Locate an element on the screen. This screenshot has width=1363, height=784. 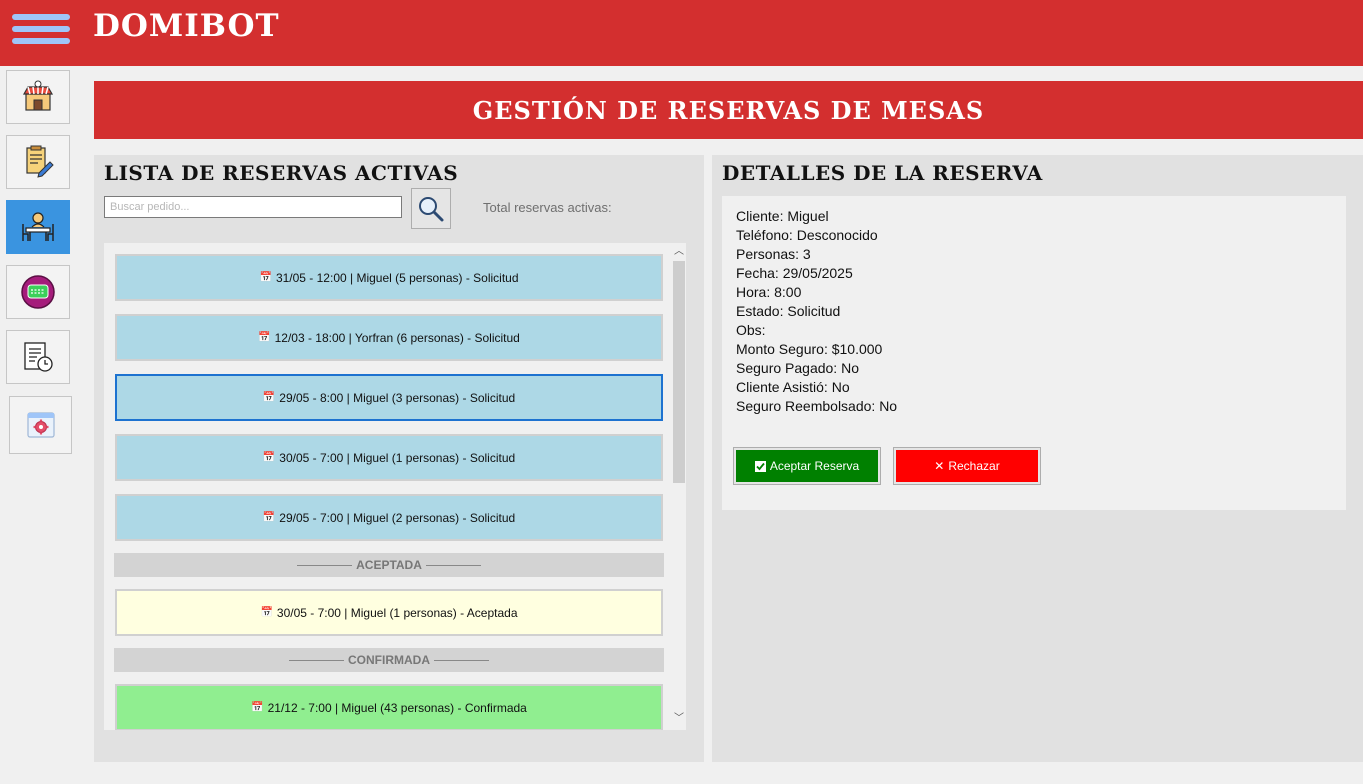
table-reservation-icon is located at coordinates (38, 226).